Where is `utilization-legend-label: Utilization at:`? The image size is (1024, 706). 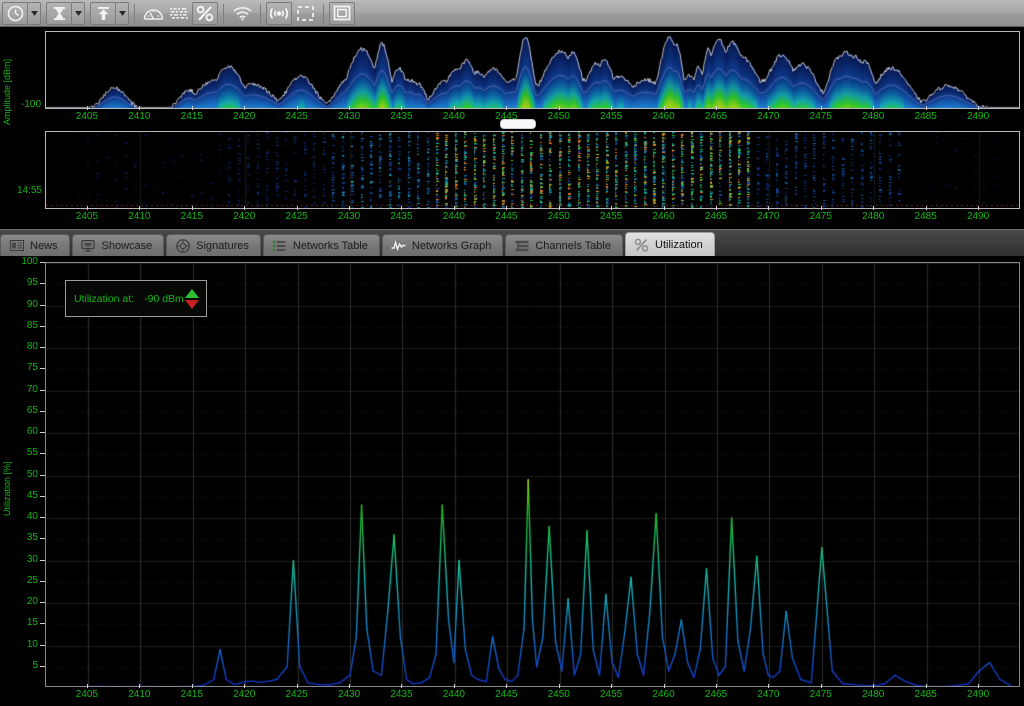 utilization-legend-label: Utilization at: is located at coordinates (104, 298).